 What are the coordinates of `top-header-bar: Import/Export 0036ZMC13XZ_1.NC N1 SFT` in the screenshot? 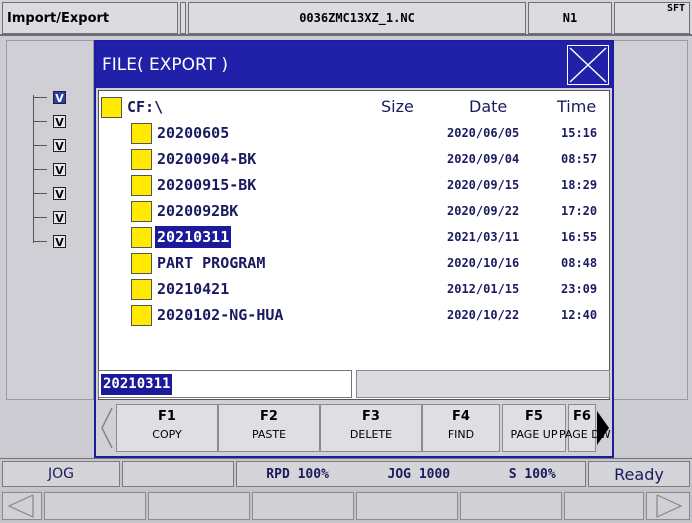 It's located at (346, 18).